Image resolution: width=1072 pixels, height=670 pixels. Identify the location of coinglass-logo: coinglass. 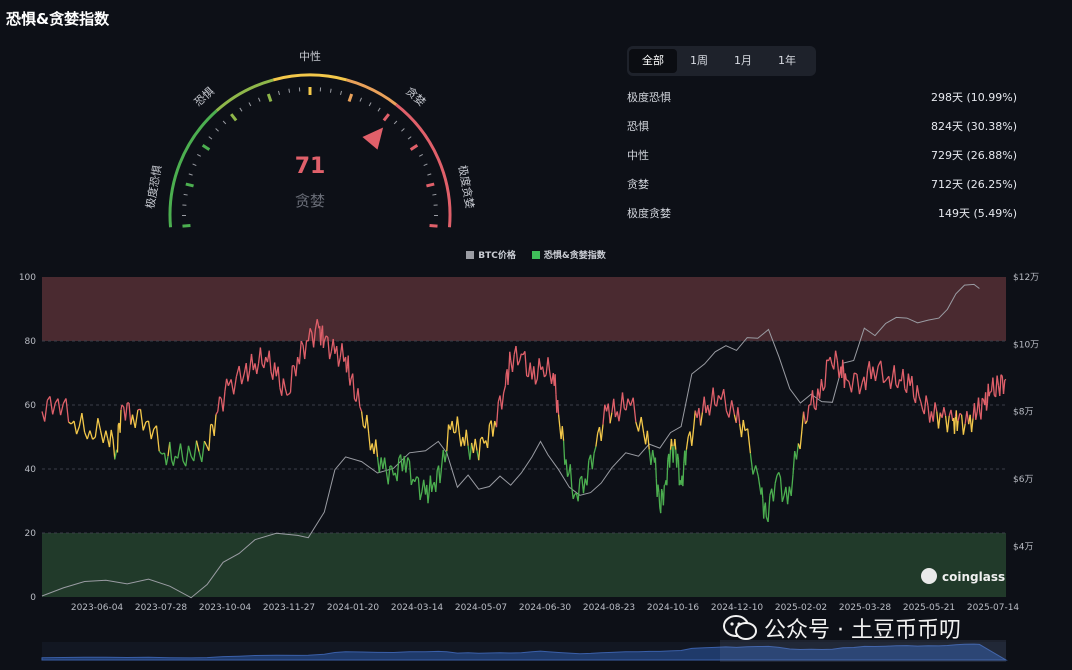
(963, 576).